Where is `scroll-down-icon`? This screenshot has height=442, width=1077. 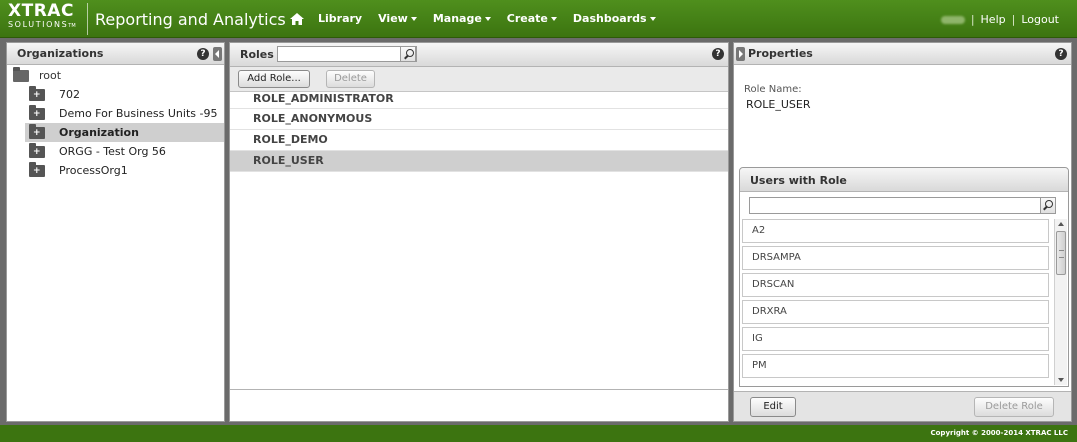 scroll-down-icon is located at coordinates (1061, 380).